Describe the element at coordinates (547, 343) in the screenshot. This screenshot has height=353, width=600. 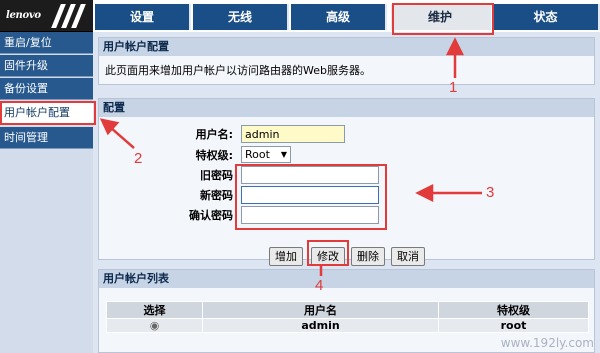
I see `watermark: www.192ly.com` at that location.